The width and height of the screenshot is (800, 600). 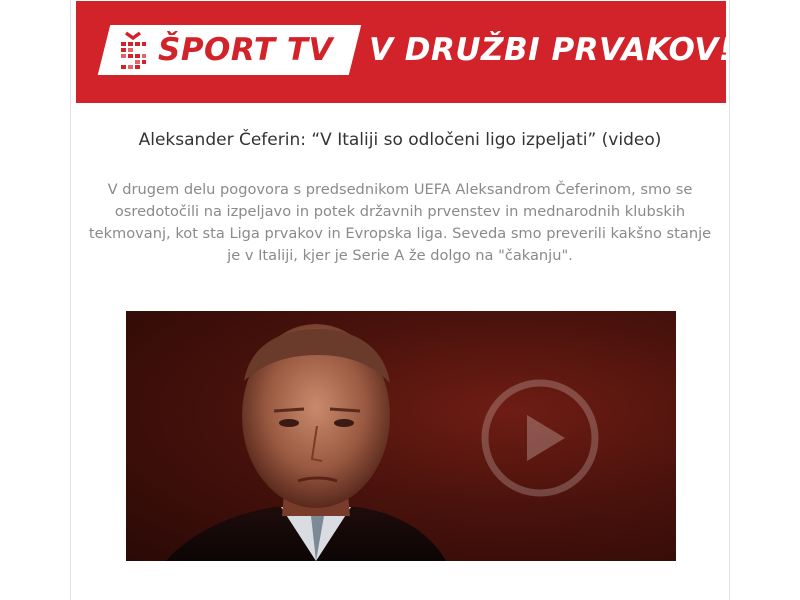 I want to click on banner-slogan: V DRUŽBI PRVAKOV!, so click(x=547, y=50).